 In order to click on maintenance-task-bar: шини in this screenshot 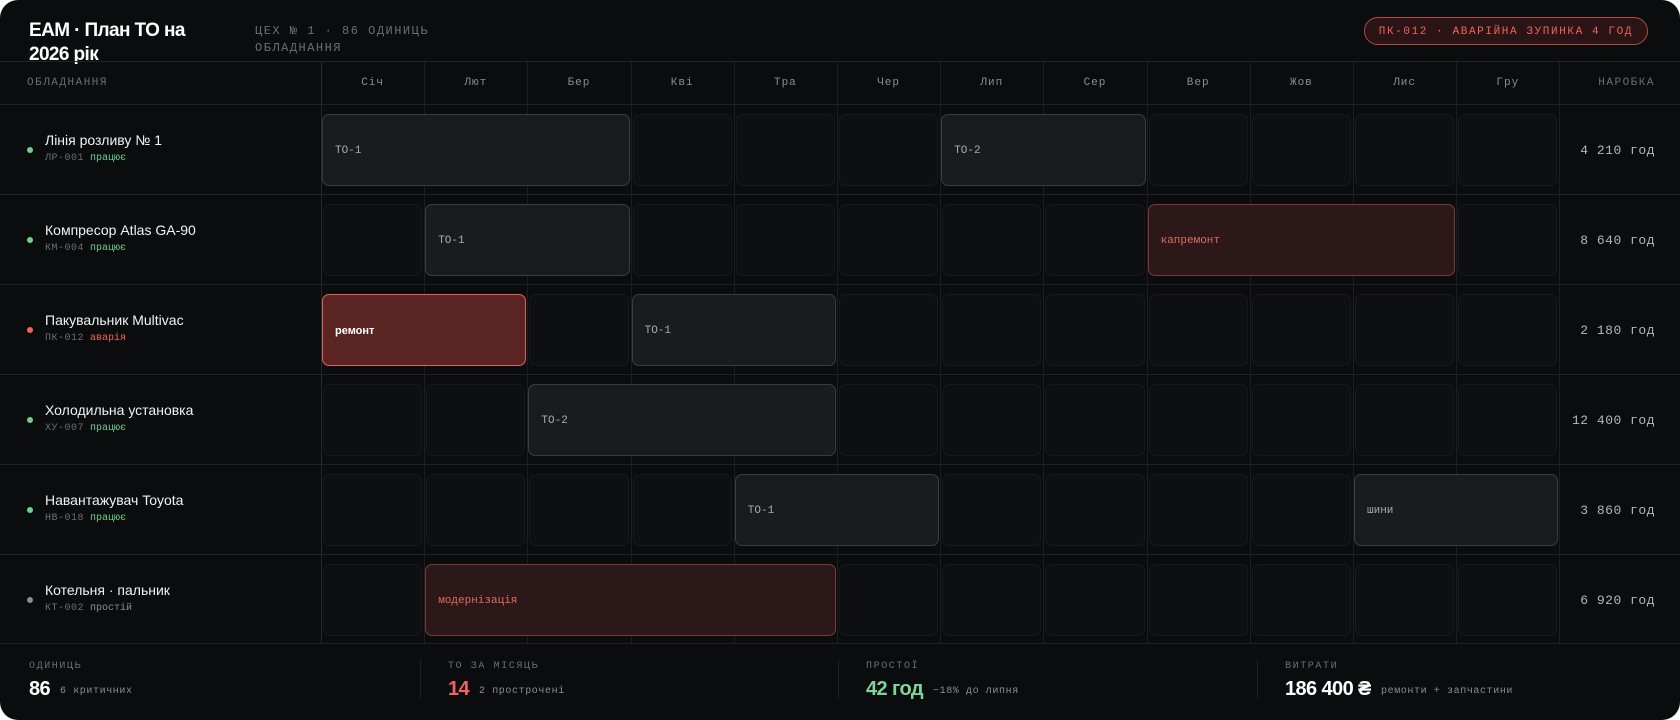, I will do `click(1456, 510)`.